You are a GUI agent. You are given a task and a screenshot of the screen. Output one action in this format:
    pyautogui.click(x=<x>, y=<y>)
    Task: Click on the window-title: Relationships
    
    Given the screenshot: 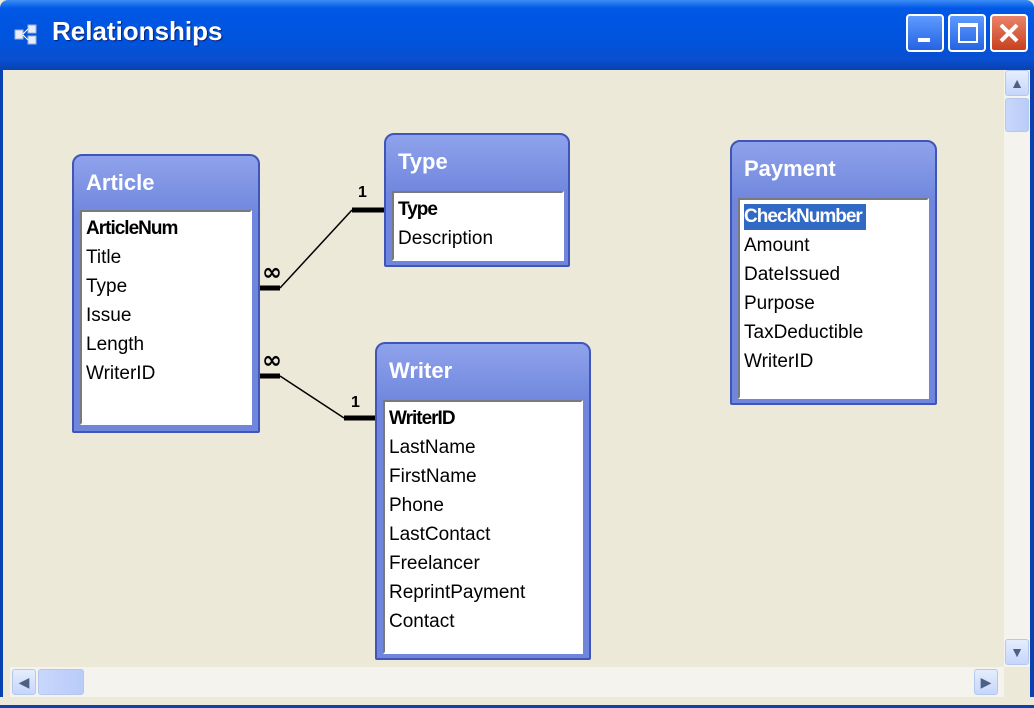 What is the action you would take?
    pyautogui.click(x=137, y=31)
    